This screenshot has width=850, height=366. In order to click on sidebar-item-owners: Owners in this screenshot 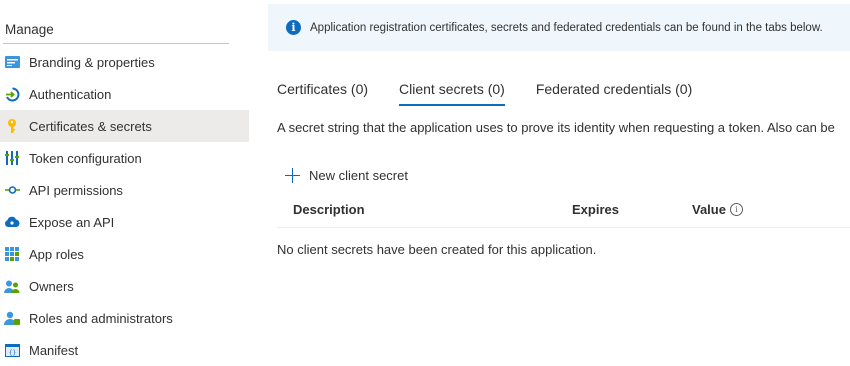, I will do `click(124, 286)`.